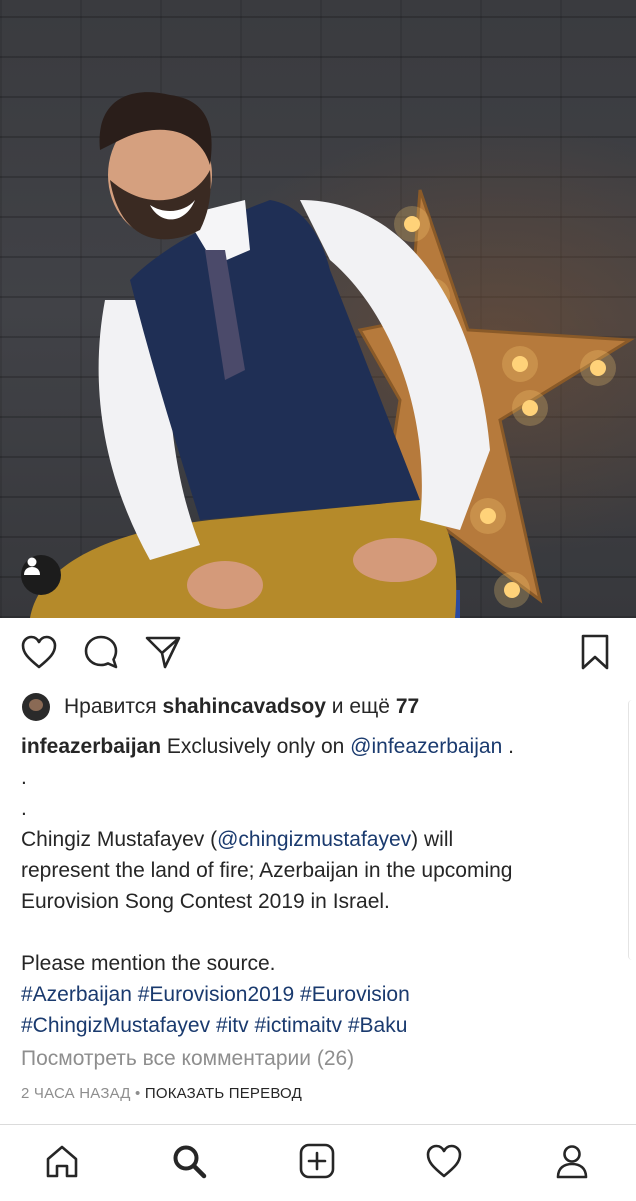  I want to click on bottom-tab-bar, so click(318, 1162).